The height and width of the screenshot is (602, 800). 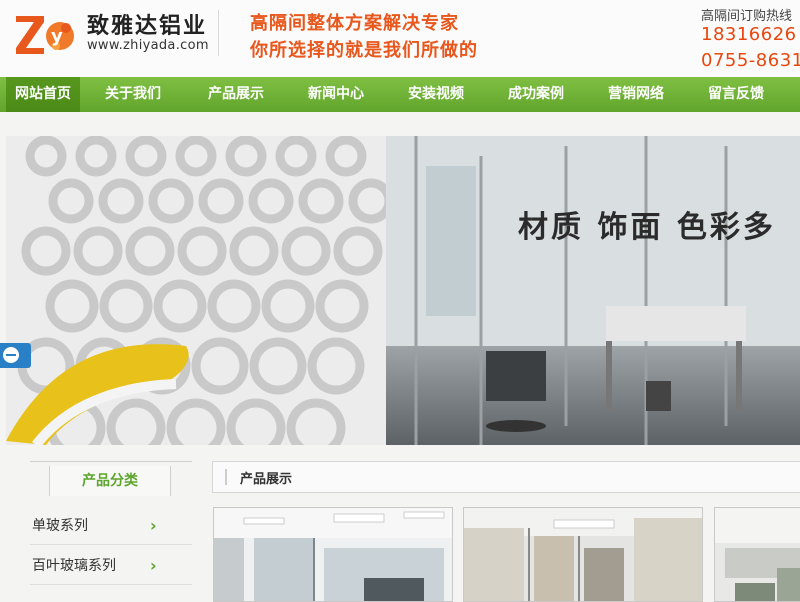 What do you see at coordinates (536, 94) in the screenshot?
I see `nav-cases: 成功案例` at bounding box center [536, 94].